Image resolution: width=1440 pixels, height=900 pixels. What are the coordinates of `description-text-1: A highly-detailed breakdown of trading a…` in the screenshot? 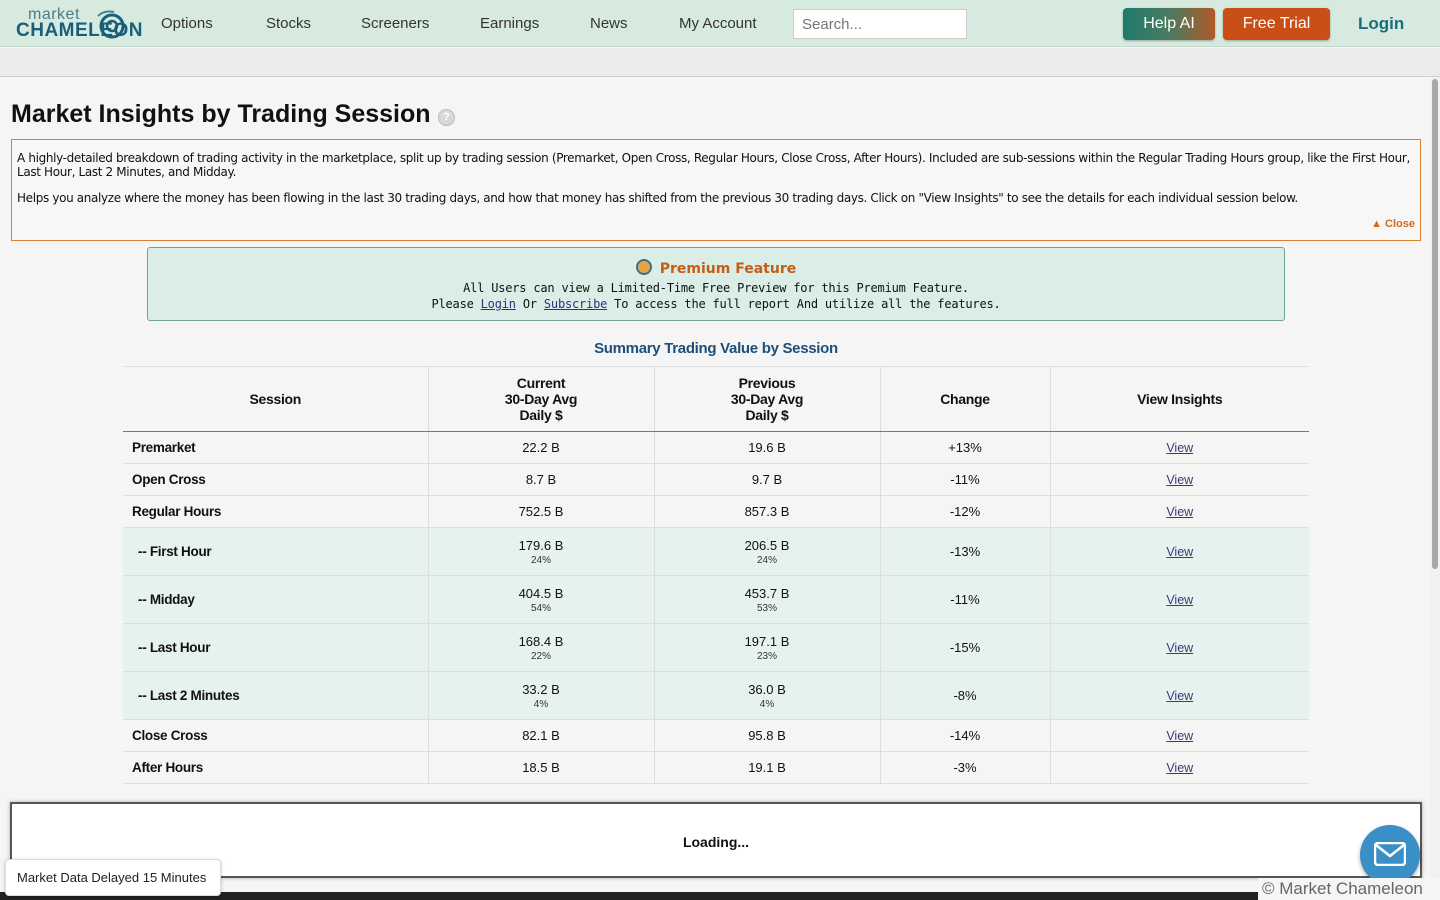 It's located at (713, 165).